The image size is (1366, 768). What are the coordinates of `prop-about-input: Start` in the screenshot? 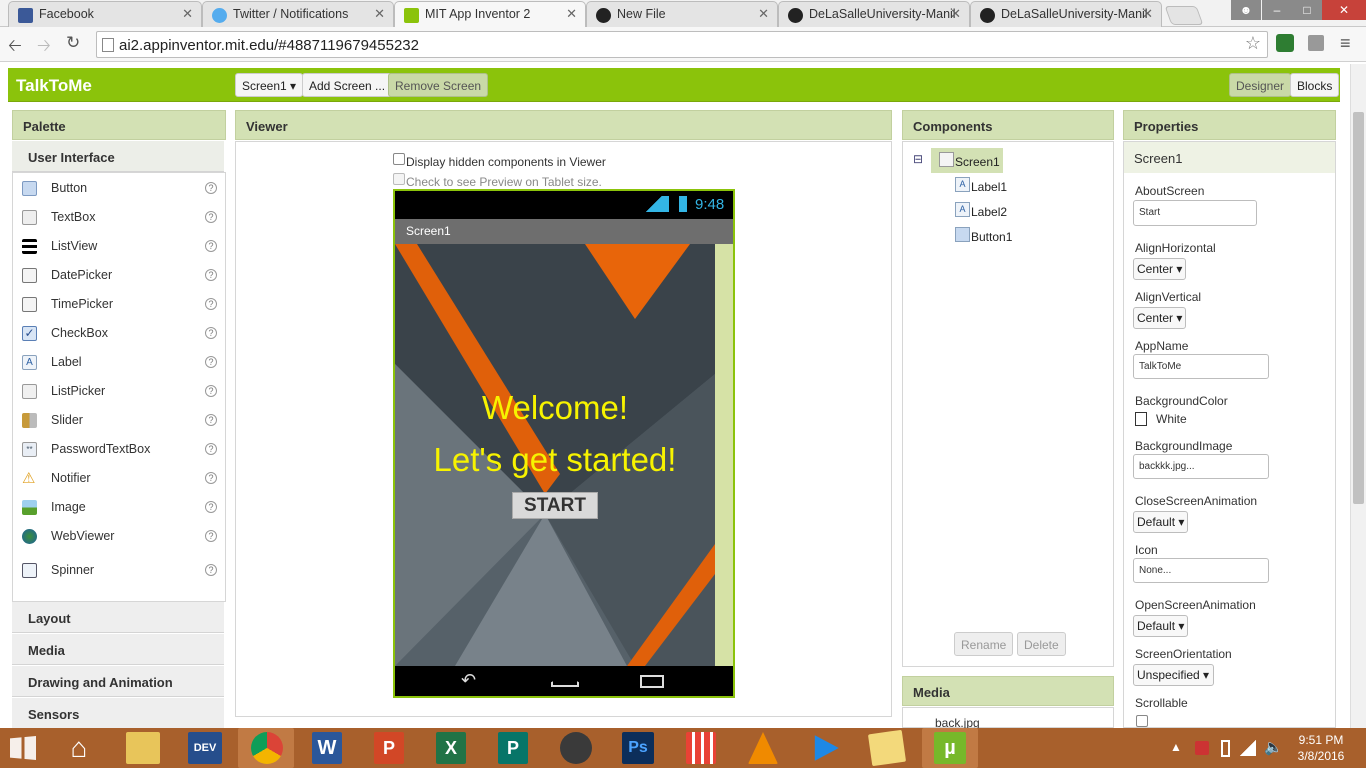 It's located at (1195, 213).